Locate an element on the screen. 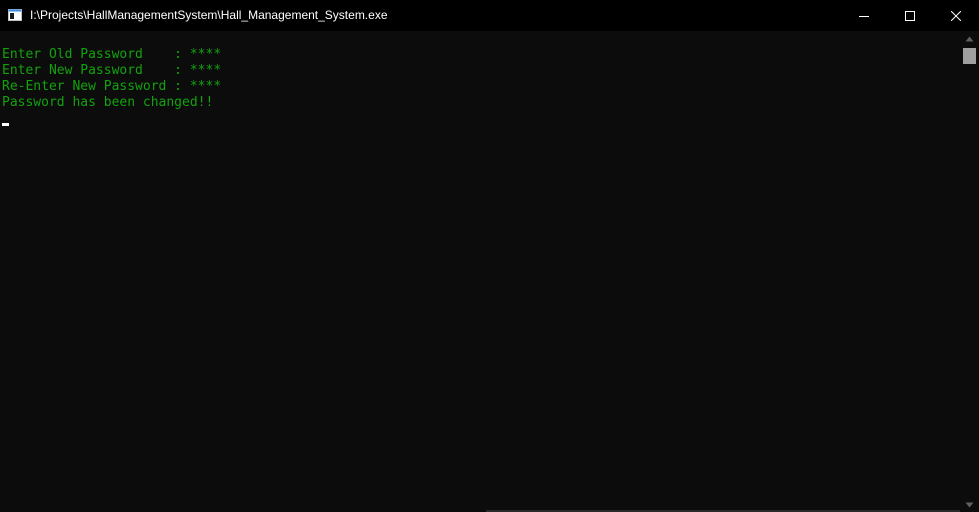 The height and width of the screenshot is (512, 979). close-icon is located at coordinates (956, 15).